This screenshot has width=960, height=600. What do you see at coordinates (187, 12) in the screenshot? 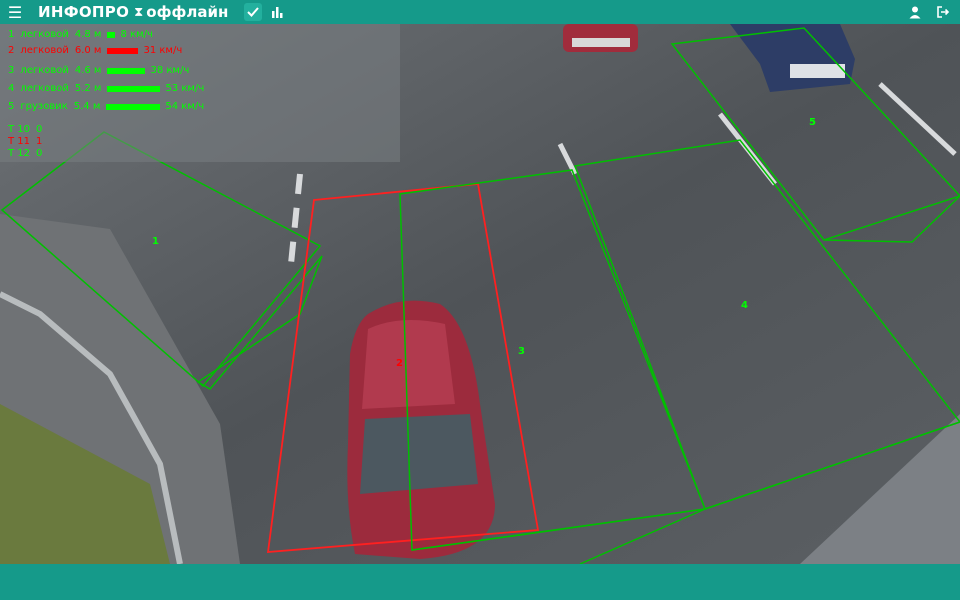
I see `connection-status: оффлайн` at bounding box center [187, 12].